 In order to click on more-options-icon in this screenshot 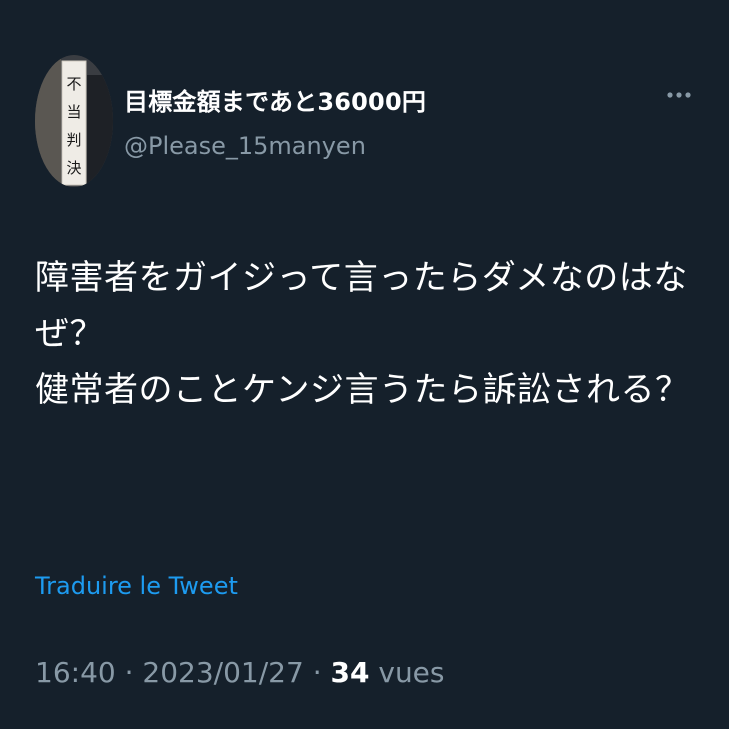, I will do `click(679, 95)`.